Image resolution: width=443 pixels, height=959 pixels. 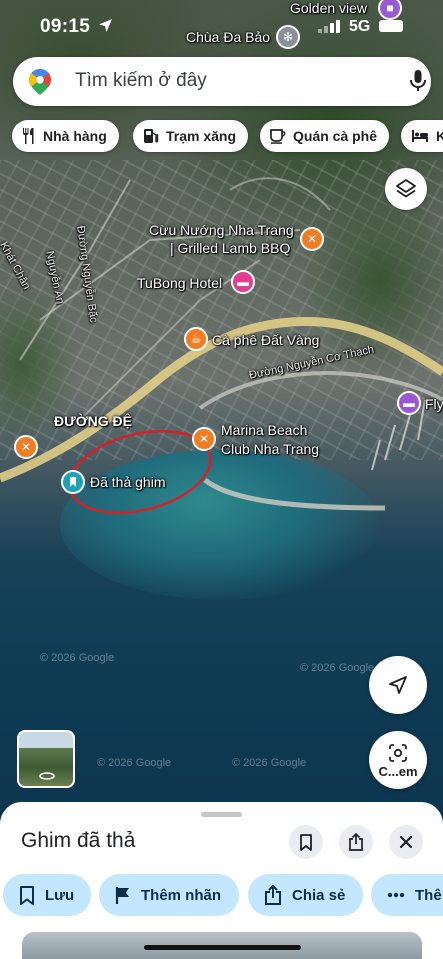 I want to click on label-duong-de: ĐƯỜNG ĐỆ, so click(x=93, y=421).